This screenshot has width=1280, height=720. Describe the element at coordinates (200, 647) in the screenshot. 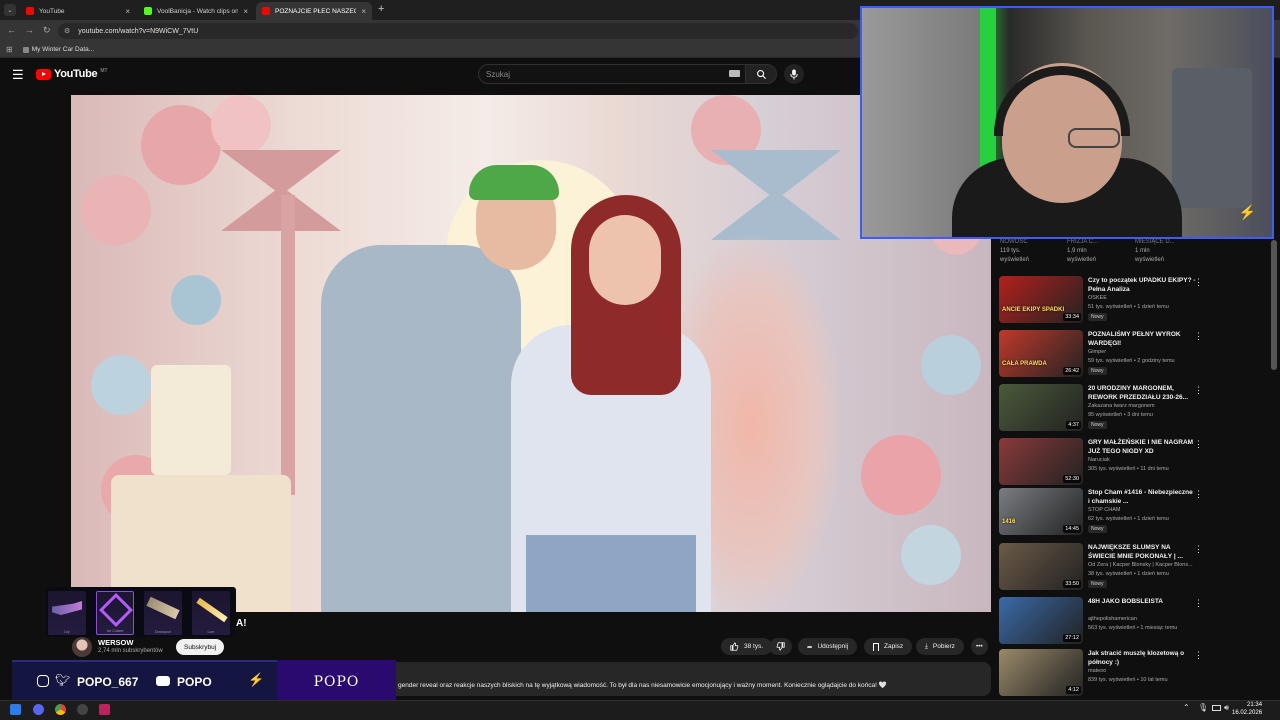

I see `subscribe-button: Subskrybuj` at that location.